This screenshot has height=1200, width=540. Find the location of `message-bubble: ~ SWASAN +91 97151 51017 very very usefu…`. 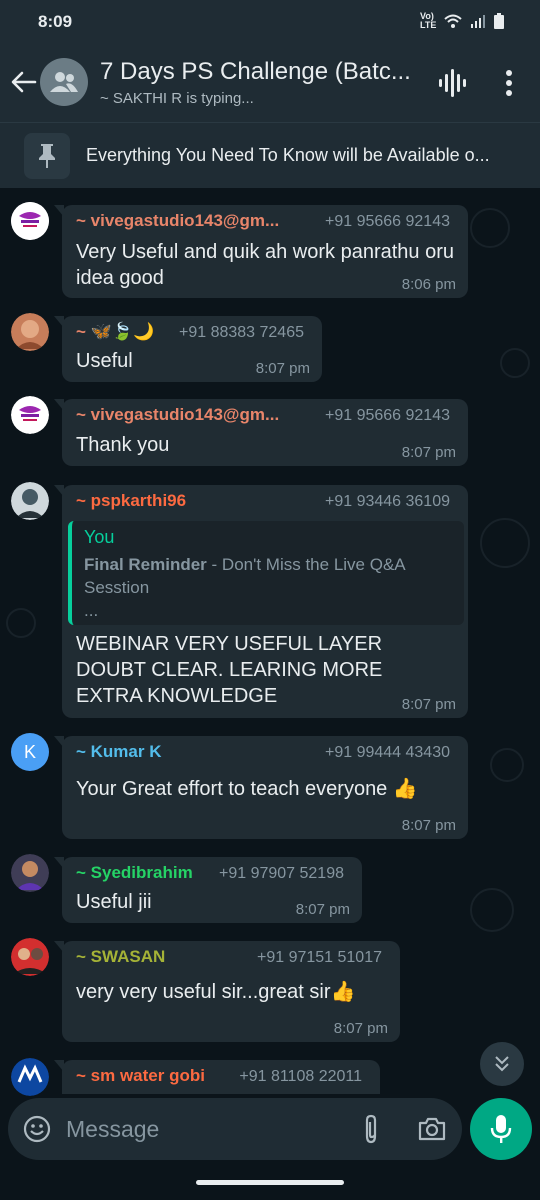

message-bubble: ~ SWASAN +91 97151 51017 very very usefu… is located at coordinates (227, 991).